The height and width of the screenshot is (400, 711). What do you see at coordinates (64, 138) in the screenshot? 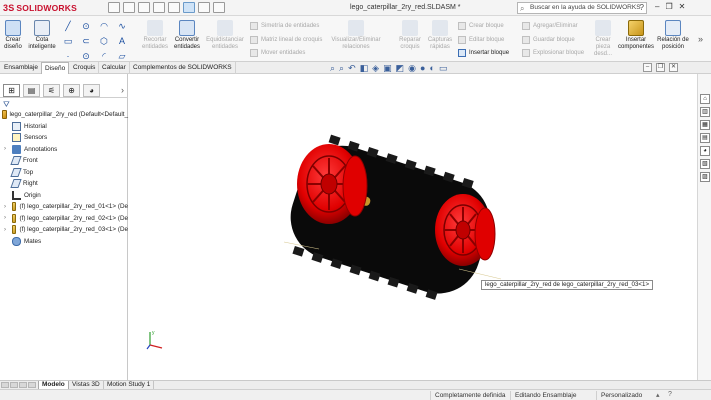
I see `tree-item-sensors: Sensors` at bounding box center [64, 138].